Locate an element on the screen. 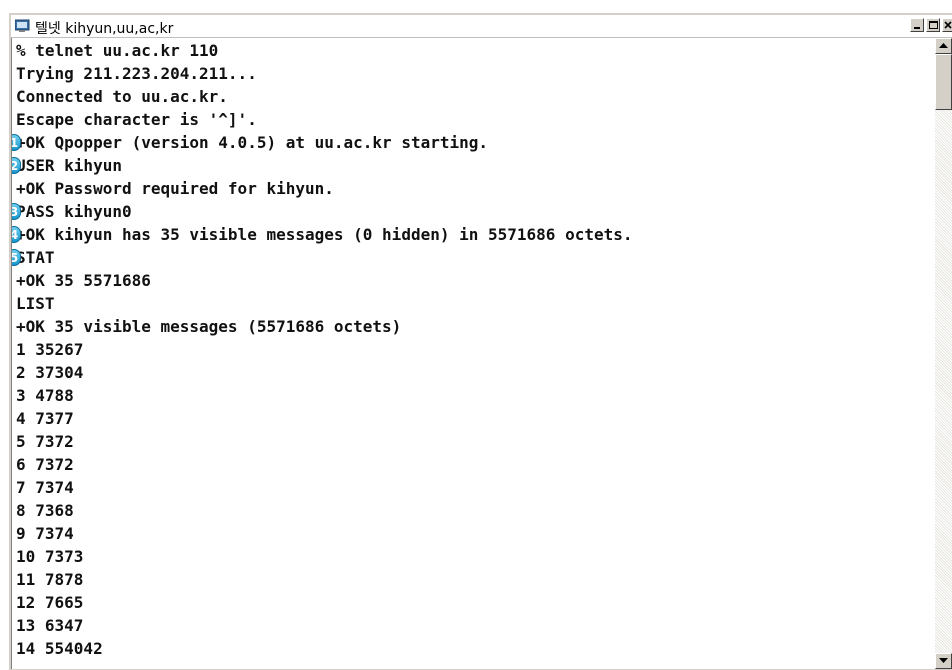  terminal-line-text: 6 7372 is located at coordinates (45, 464).